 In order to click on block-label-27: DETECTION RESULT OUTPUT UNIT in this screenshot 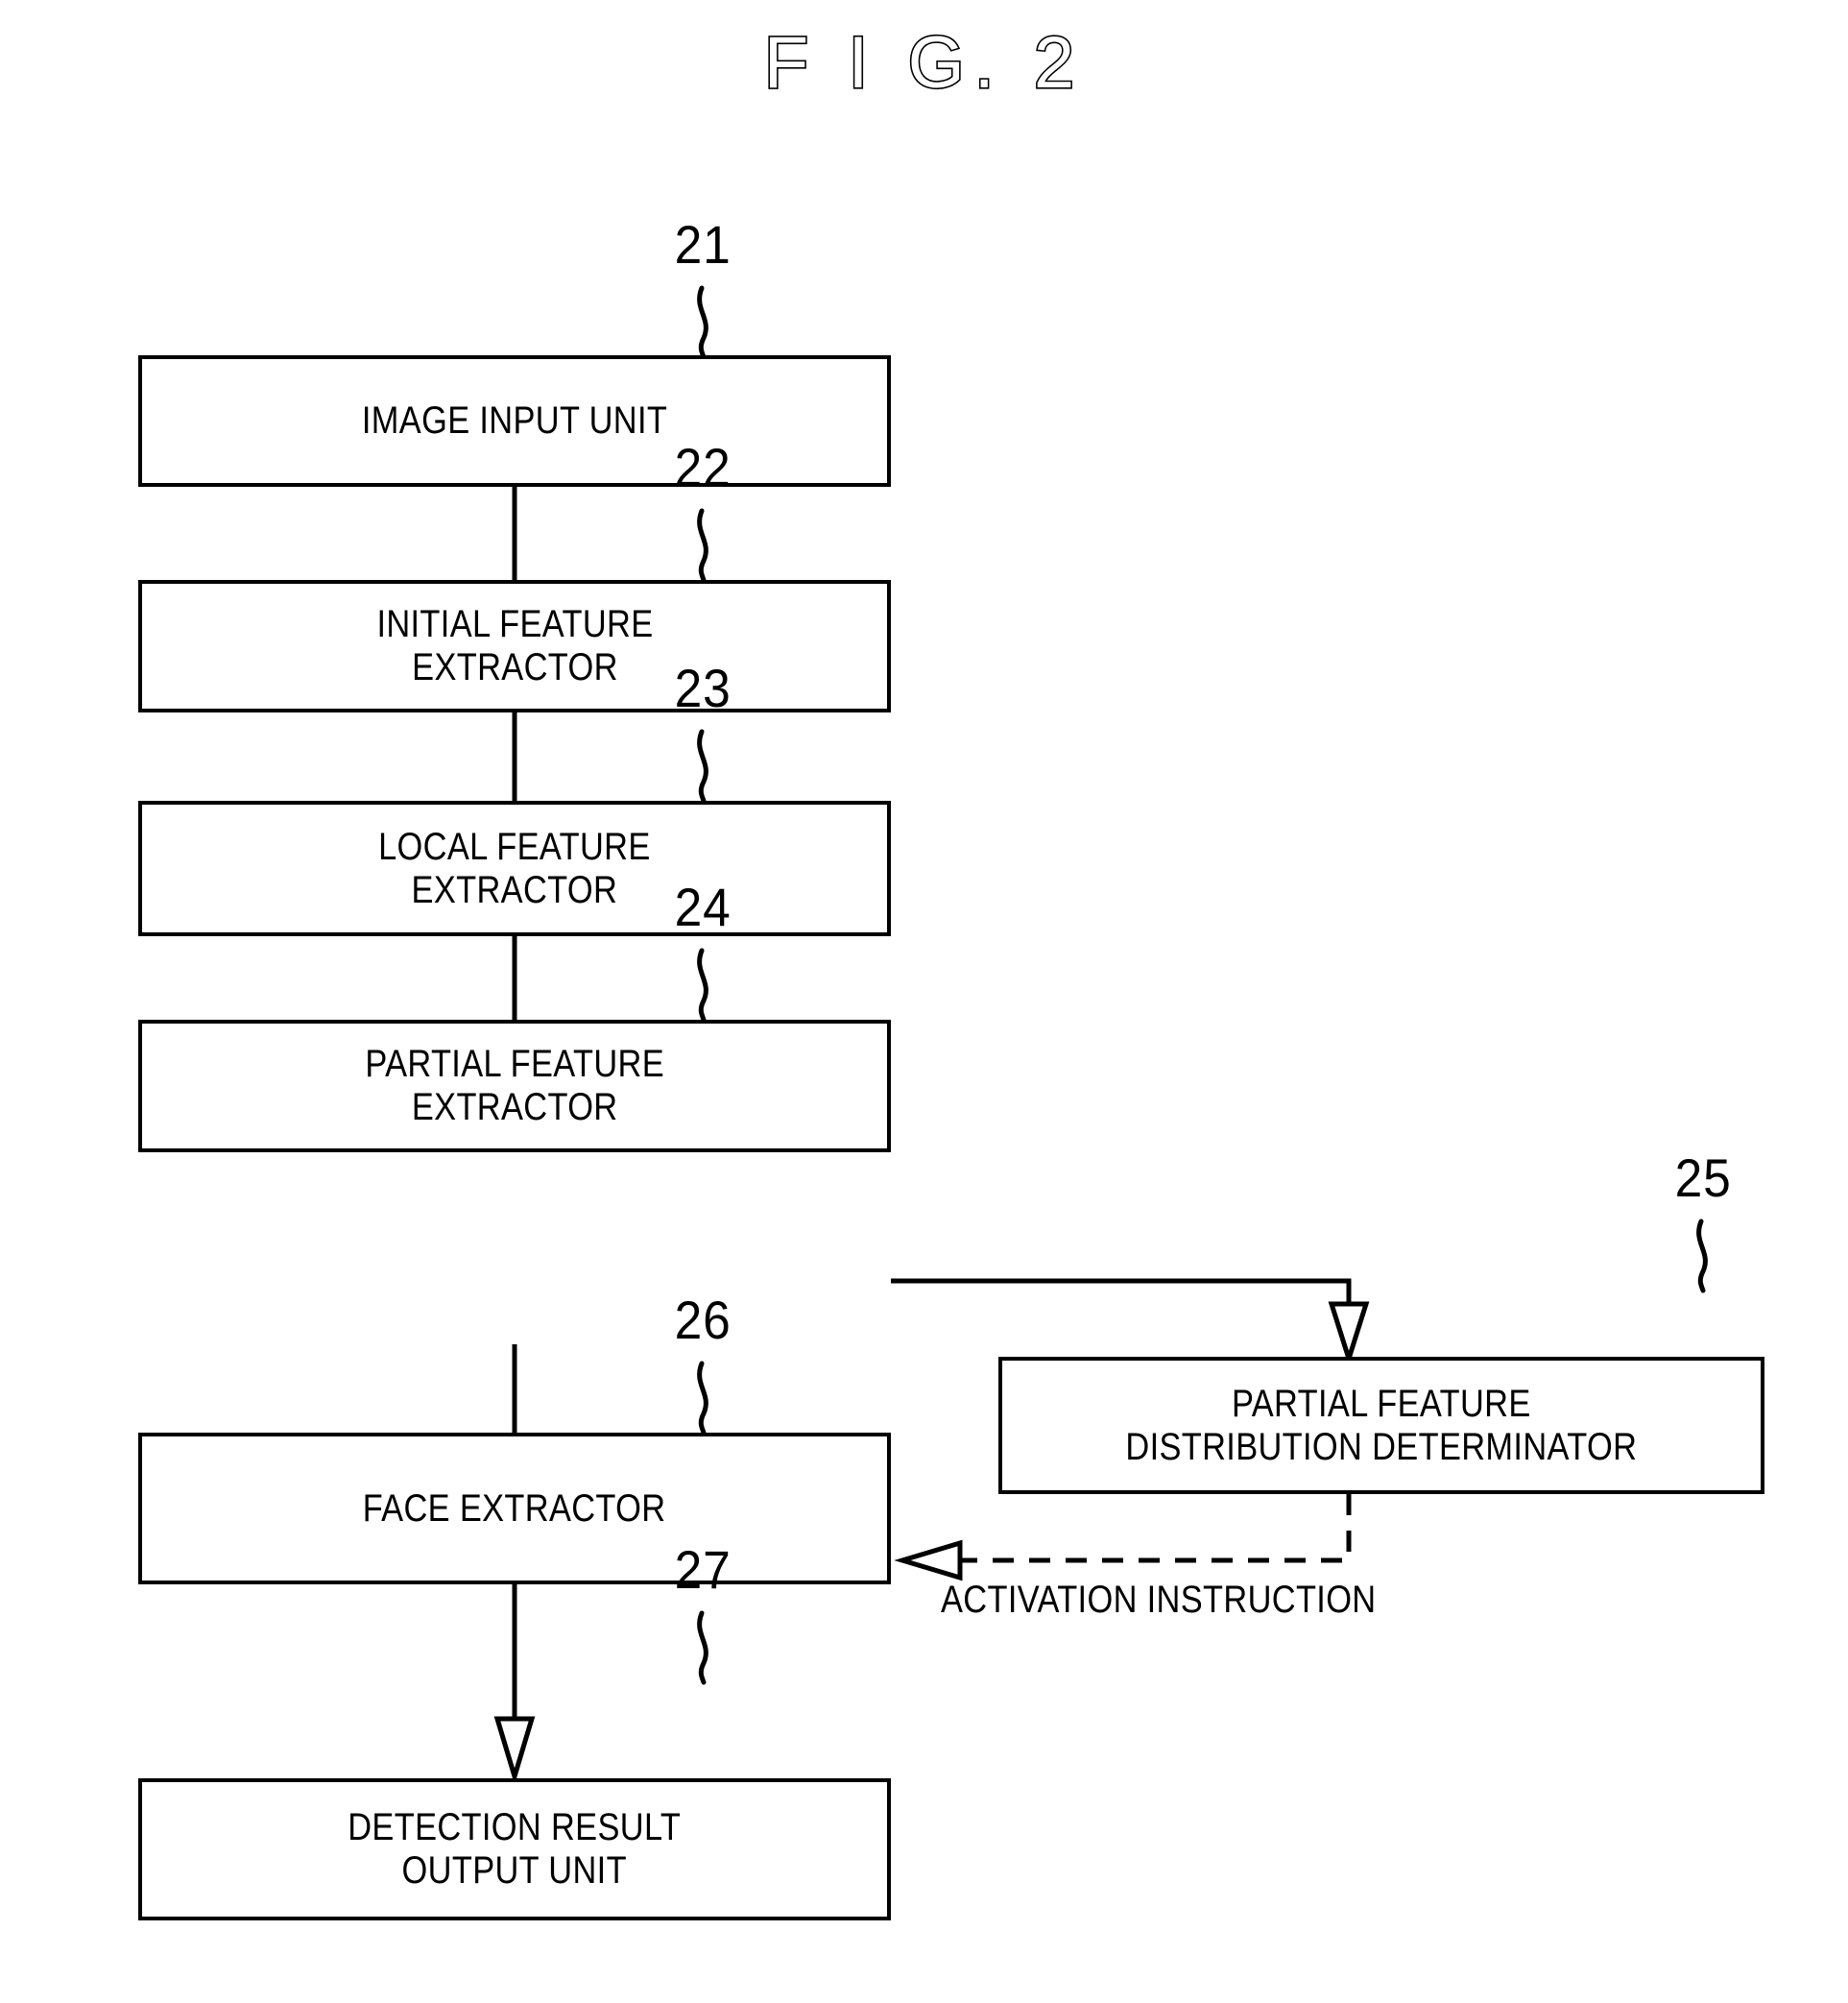, I will do `click(515, 1849)`.